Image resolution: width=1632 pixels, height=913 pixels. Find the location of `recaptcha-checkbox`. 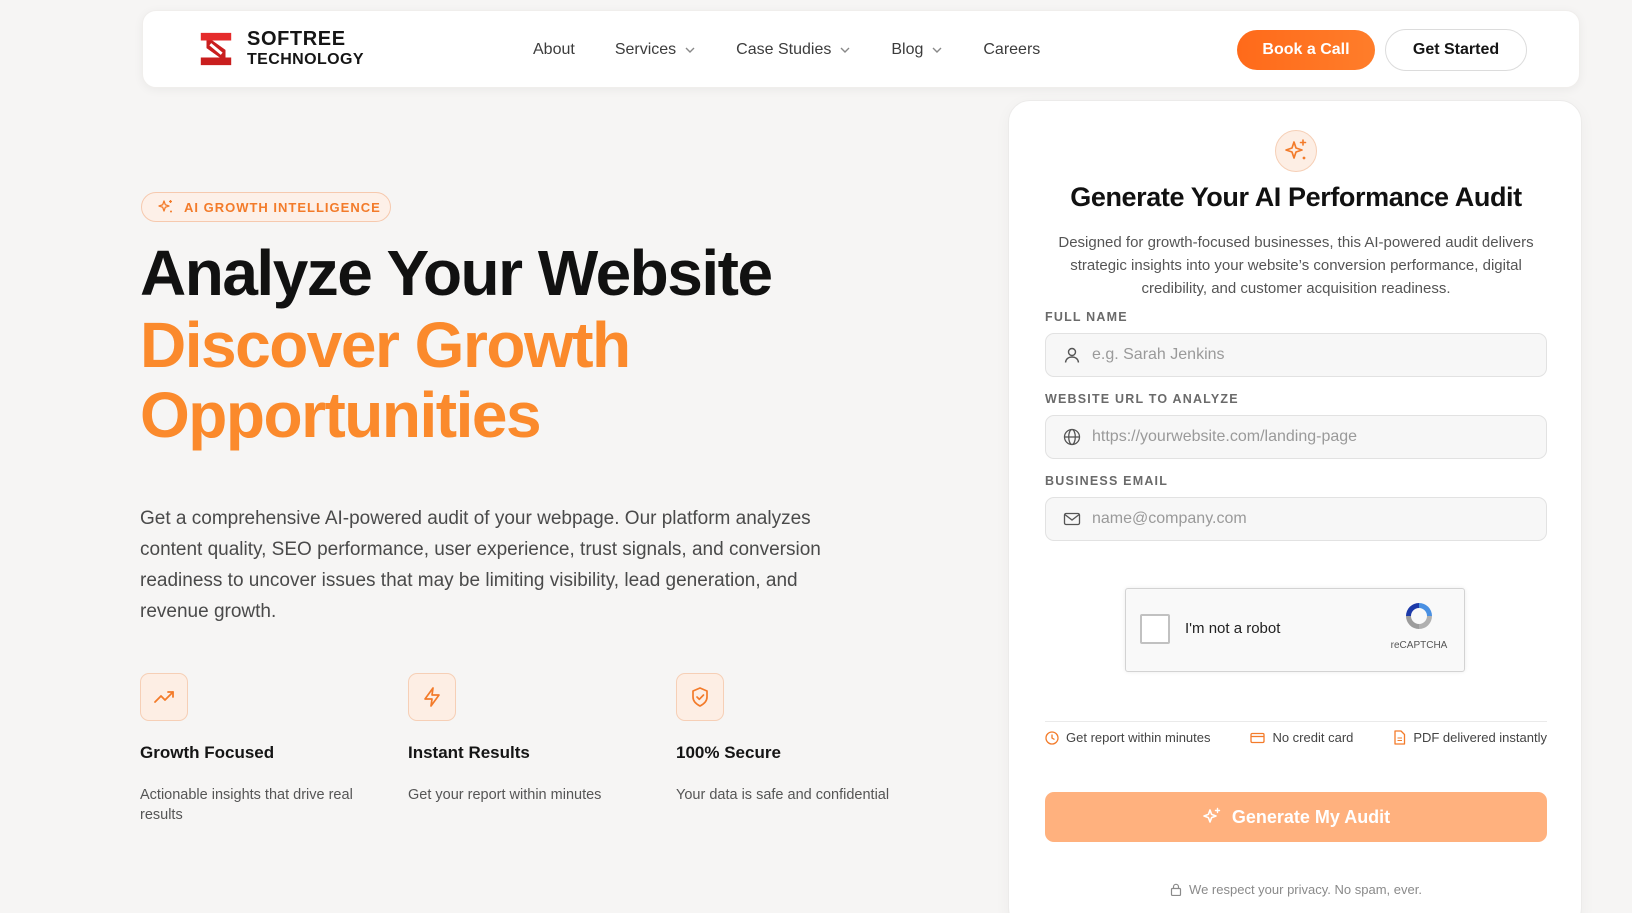

recaptcha-checkbox is located at coordinates (1155, 629).